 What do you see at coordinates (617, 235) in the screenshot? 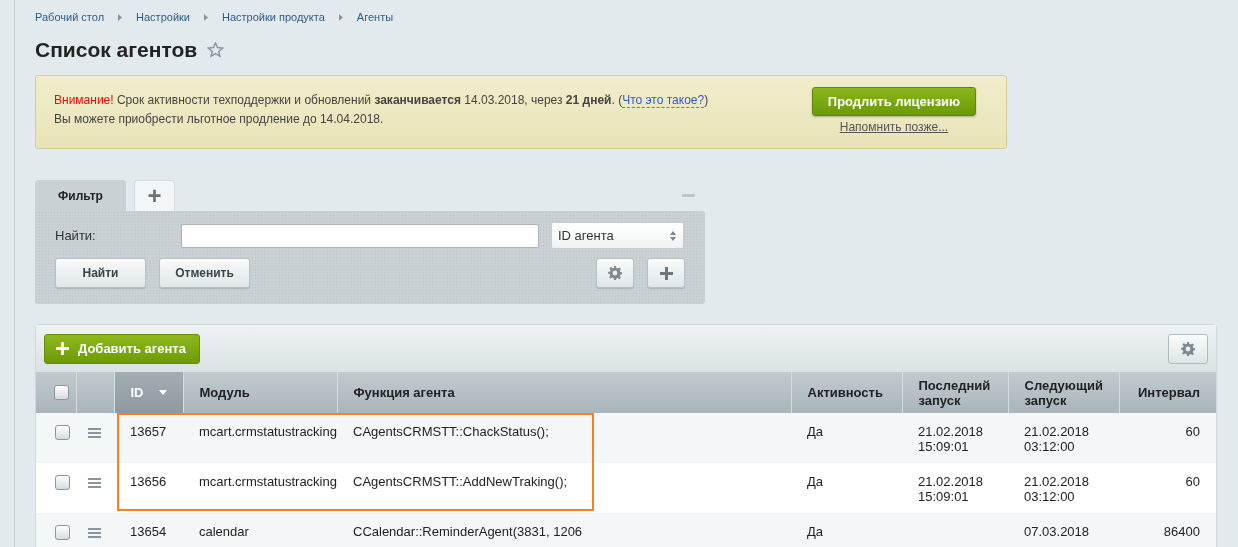
I see `field-select: ID агента` at bounding box center [617, 235].